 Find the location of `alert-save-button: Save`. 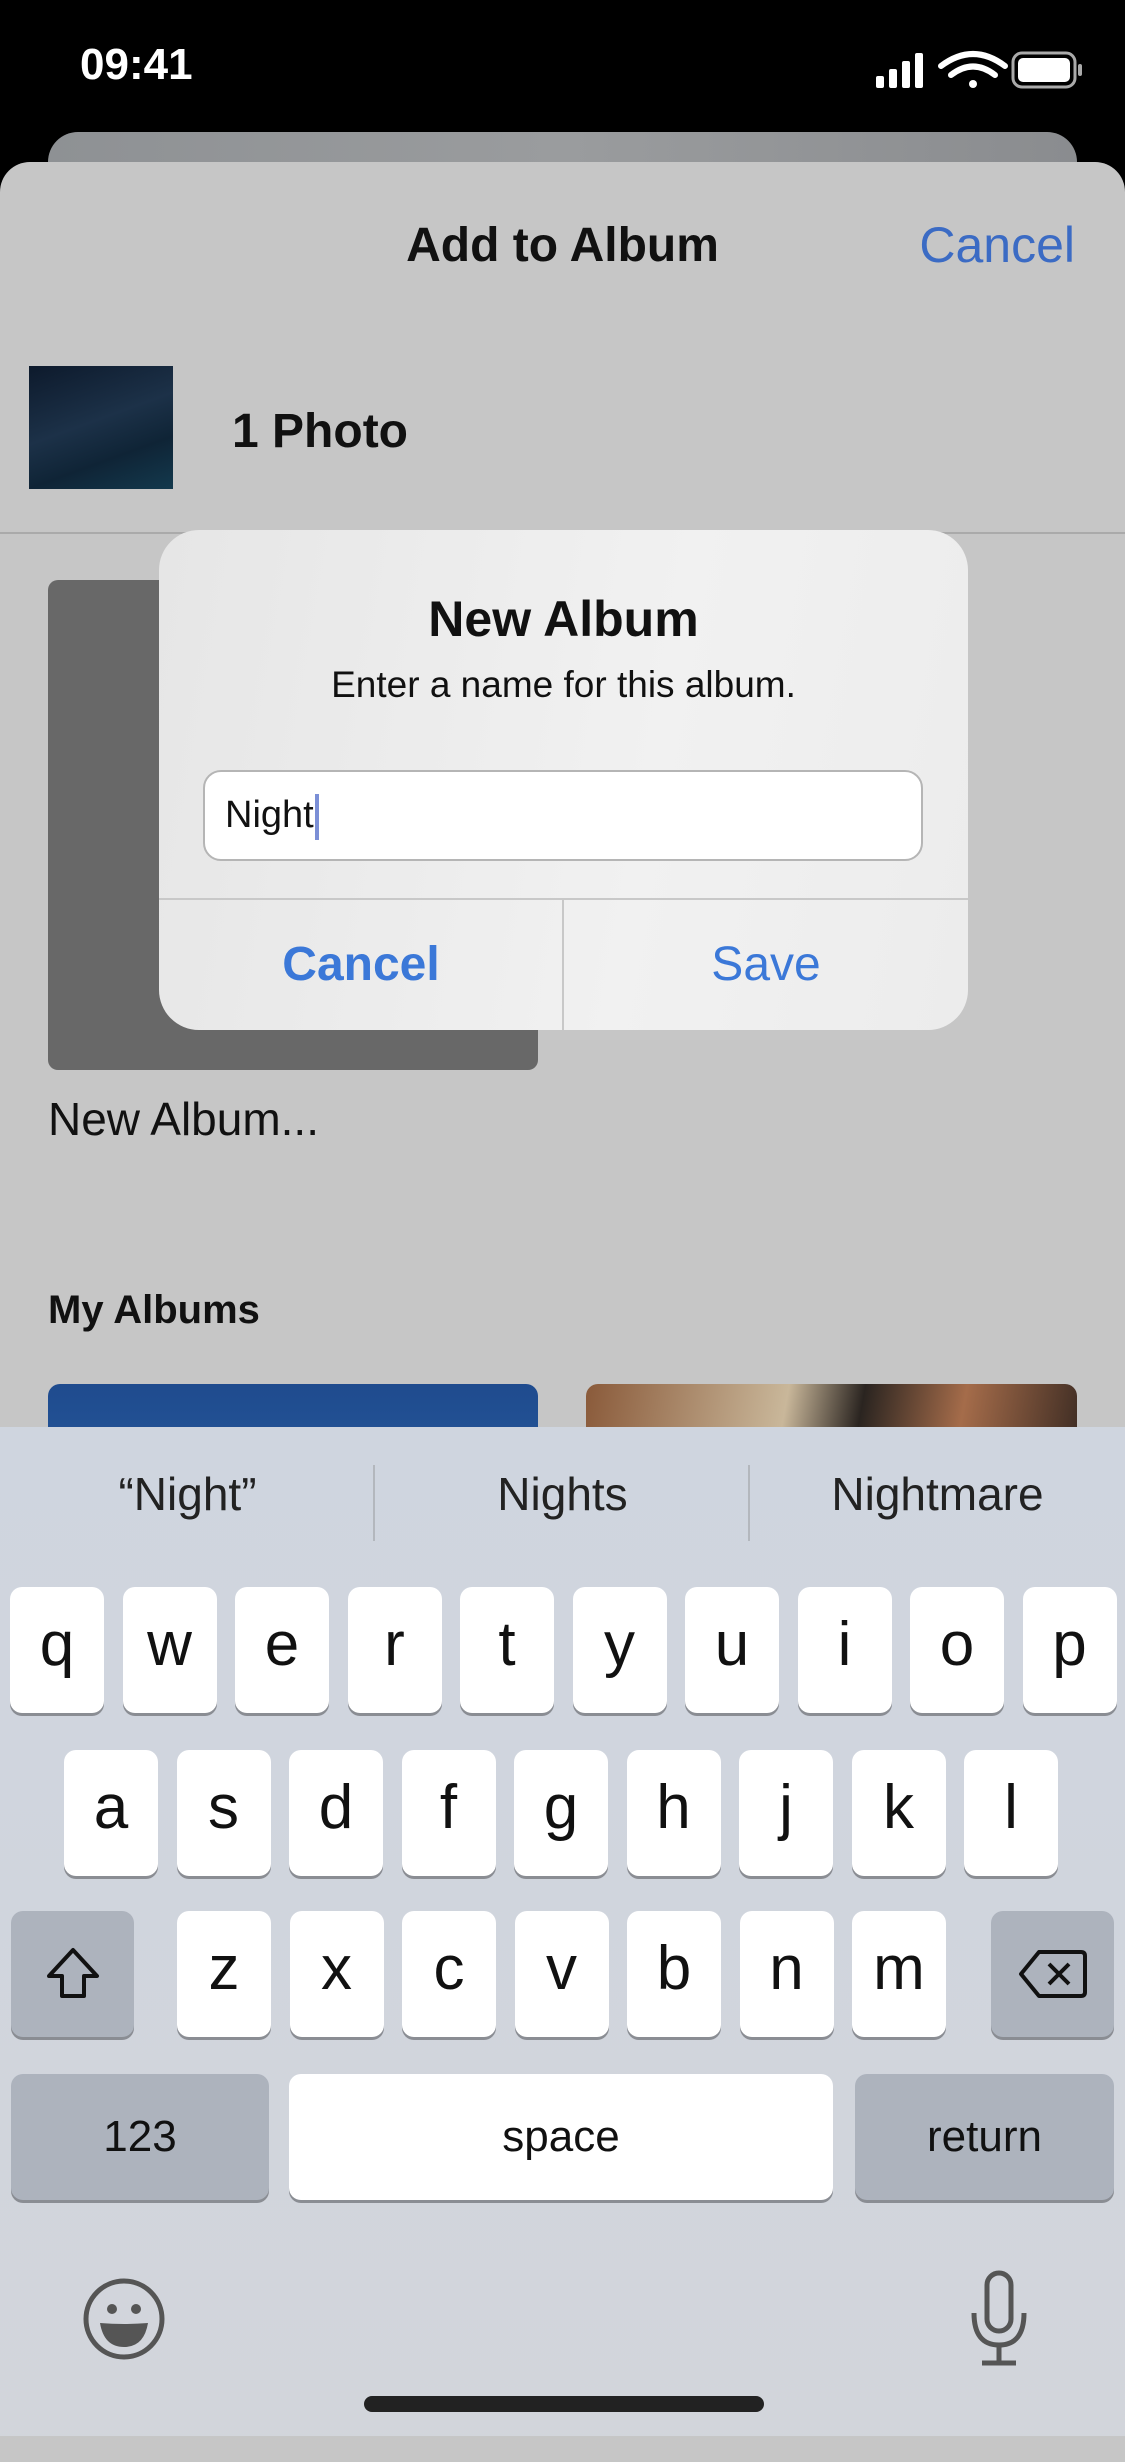

alert-save-button: Save is located at coordinates (766, 965).